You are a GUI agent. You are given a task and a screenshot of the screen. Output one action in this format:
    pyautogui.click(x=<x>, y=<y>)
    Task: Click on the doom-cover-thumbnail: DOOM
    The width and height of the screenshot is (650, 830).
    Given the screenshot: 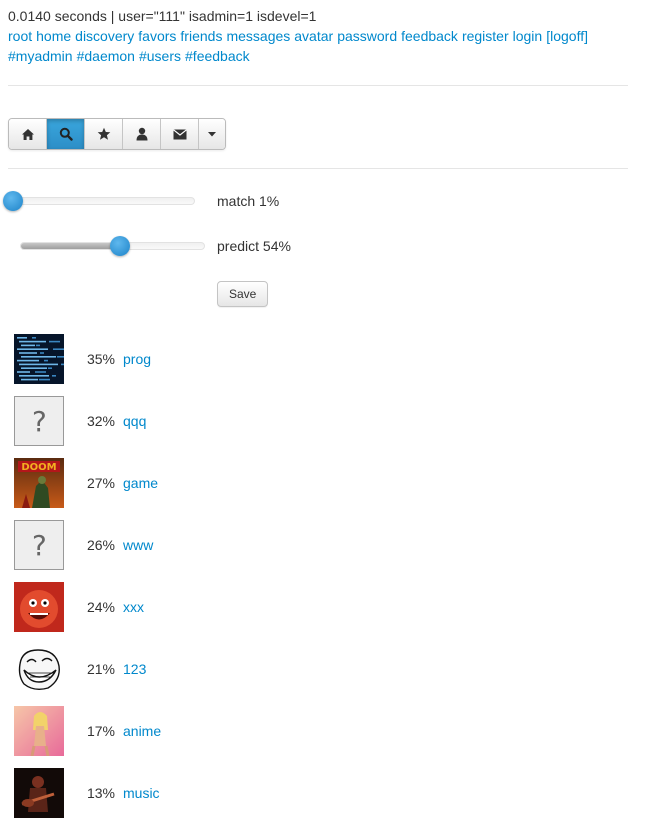 What is the action you would take?
    pyautogui.click(x=39, y=483)
    